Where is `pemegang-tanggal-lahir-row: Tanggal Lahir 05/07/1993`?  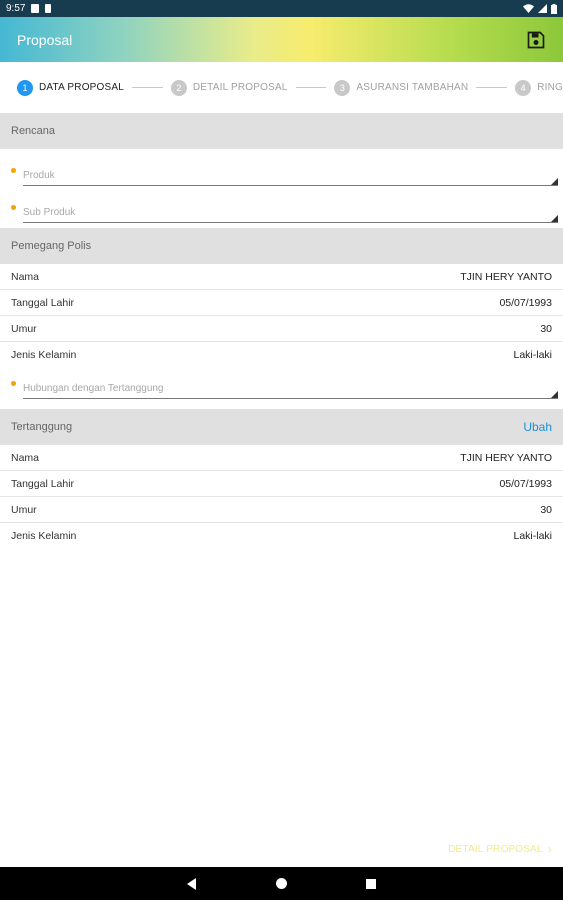
pemegang-tanggal-lahir-row: Tanggal Lahir 05/07/1993 is located at coordinates (281, 303).